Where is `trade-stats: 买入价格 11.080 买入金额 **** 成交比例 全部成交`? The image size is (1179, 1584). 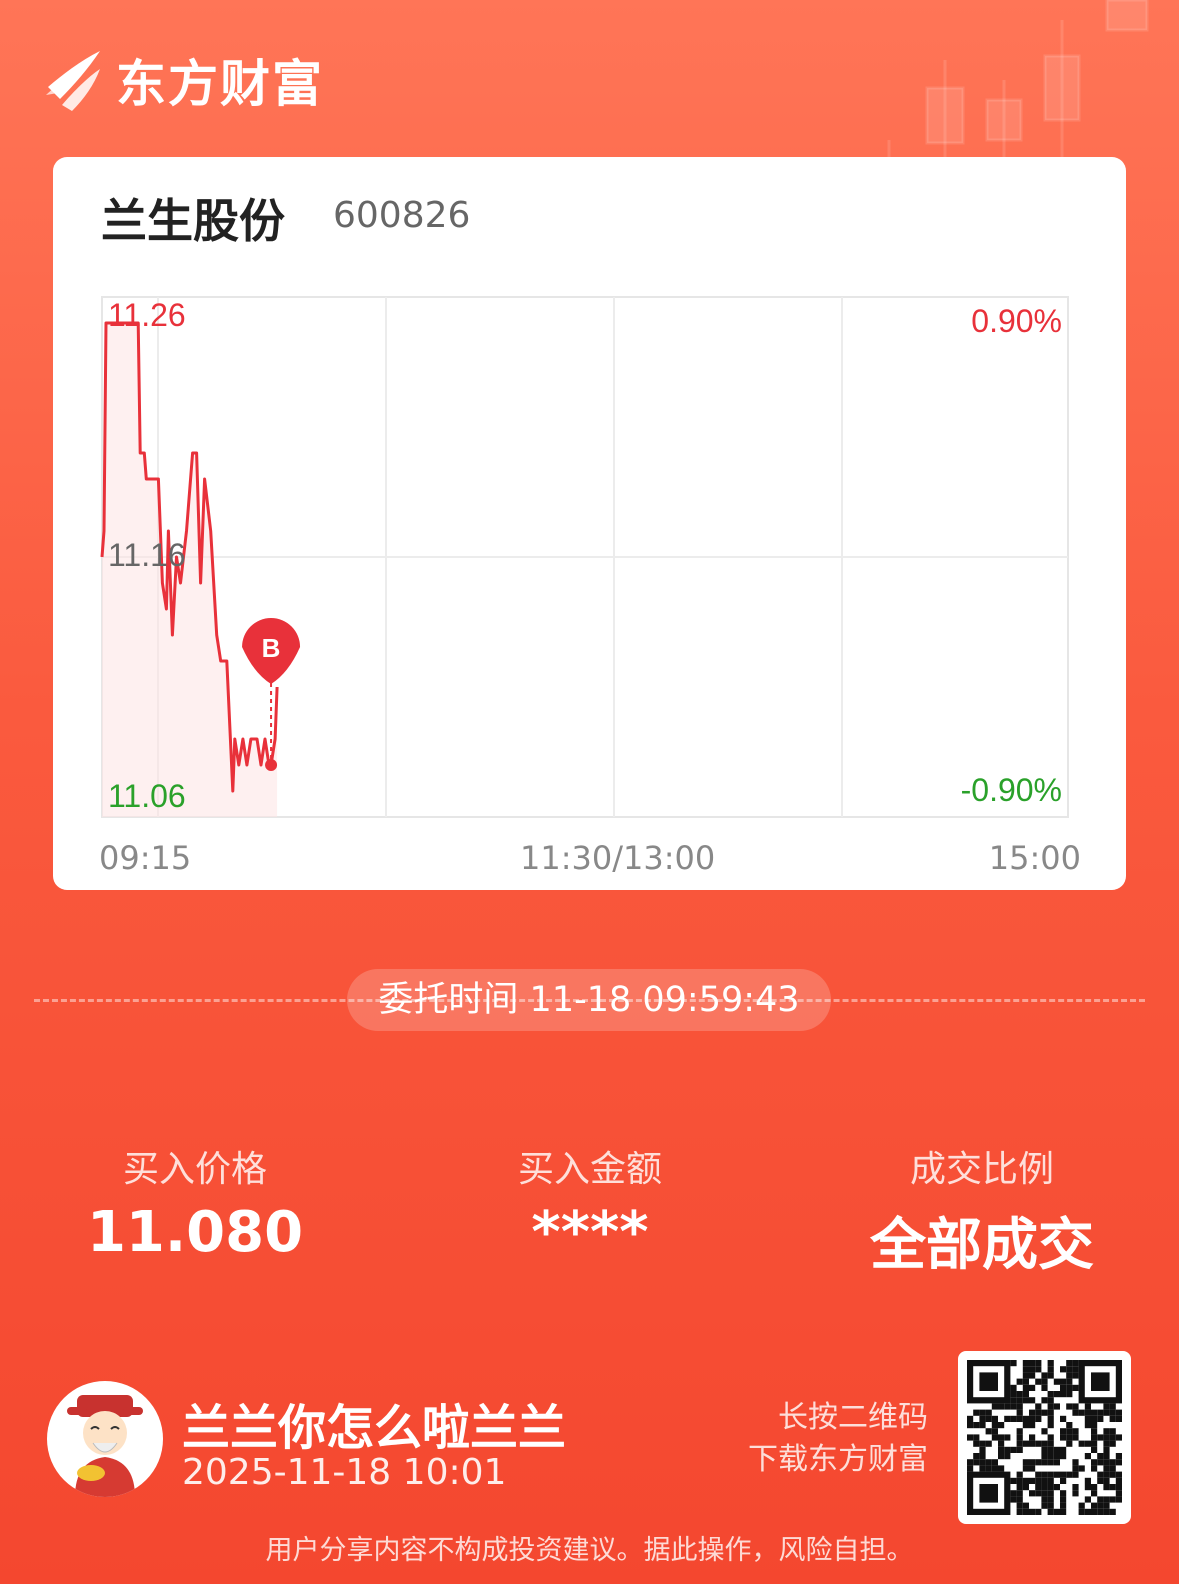
trade-stats: 买入价格 11.080 买入金额 **** 成交比例 全部成交 is located at coordinates (589, 1210).